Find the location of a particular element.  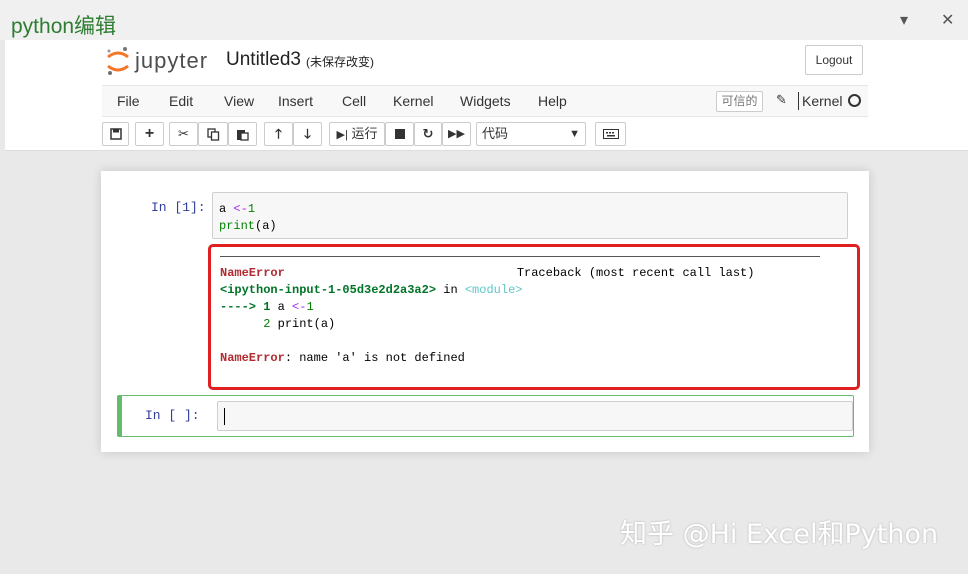

stop-icon is located at coordinates (399, 134).